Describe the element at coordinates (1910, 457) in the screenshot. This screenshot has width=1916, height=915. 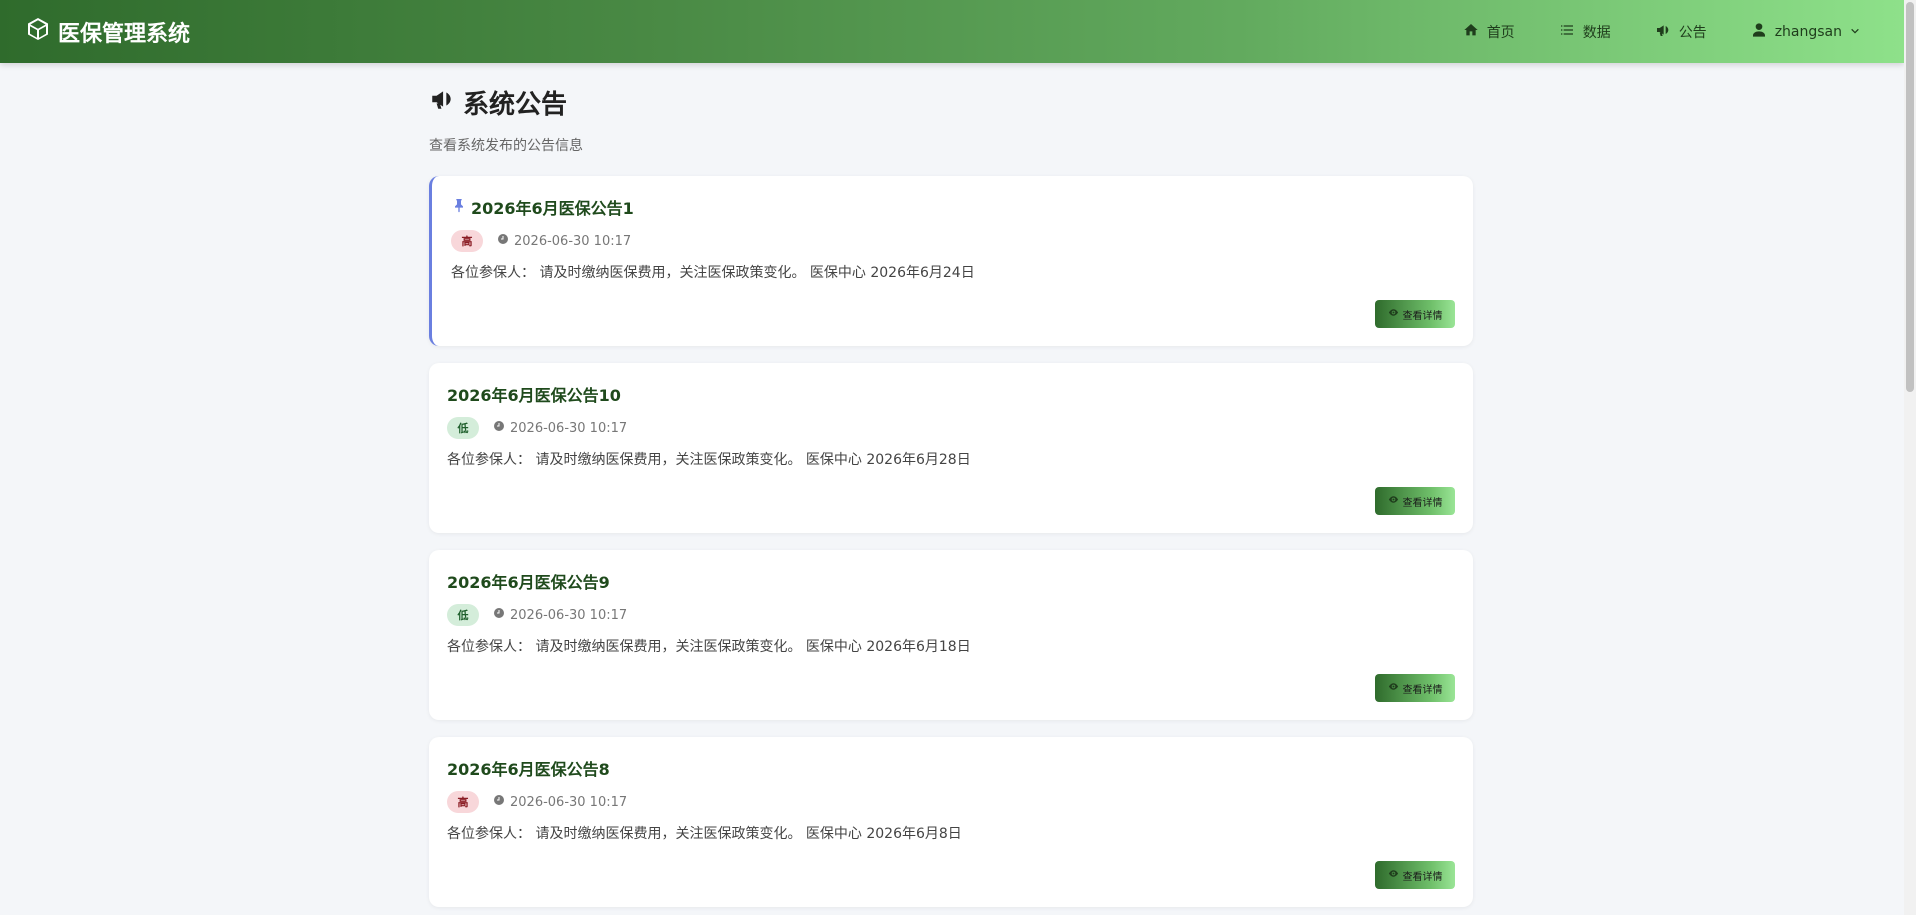
I see `page-scrollbar` at that location.